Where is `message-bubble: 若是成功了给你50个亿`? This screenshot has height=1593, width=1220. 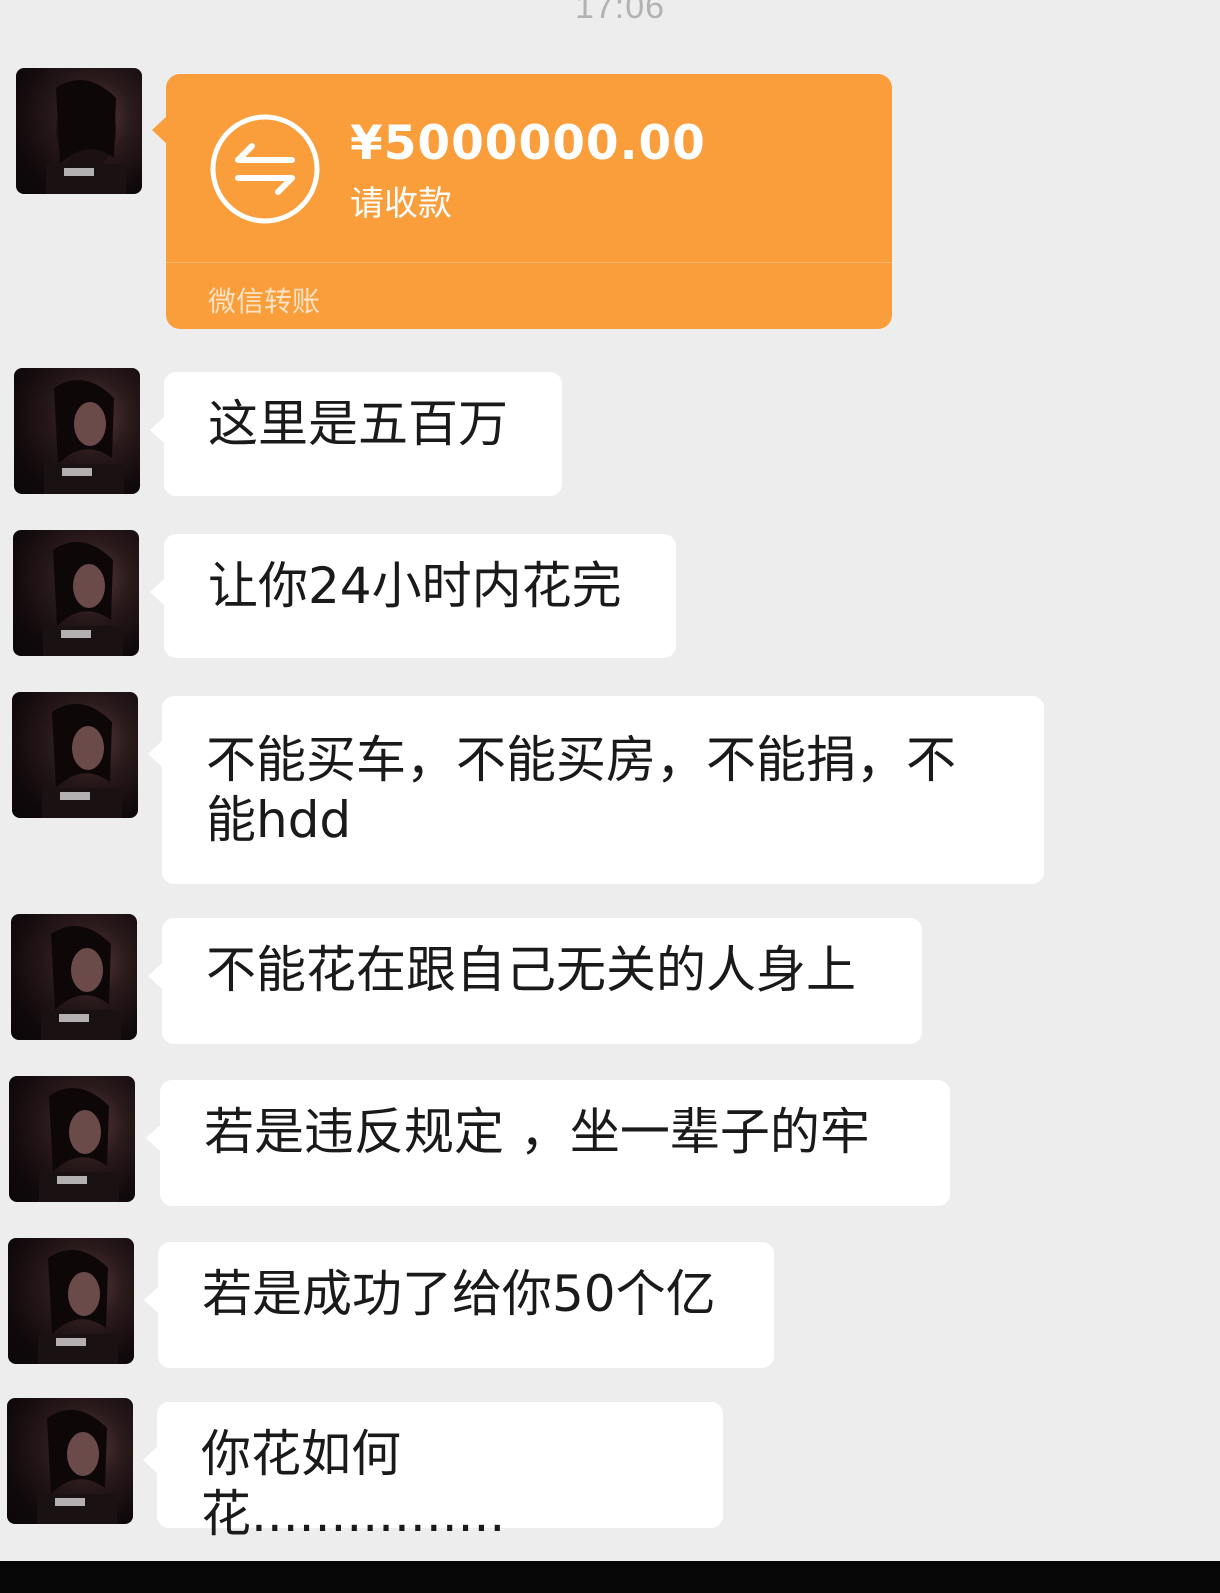 message-bubble: 若是成功了给你50个亿 is located at coordinates (459, 1305).